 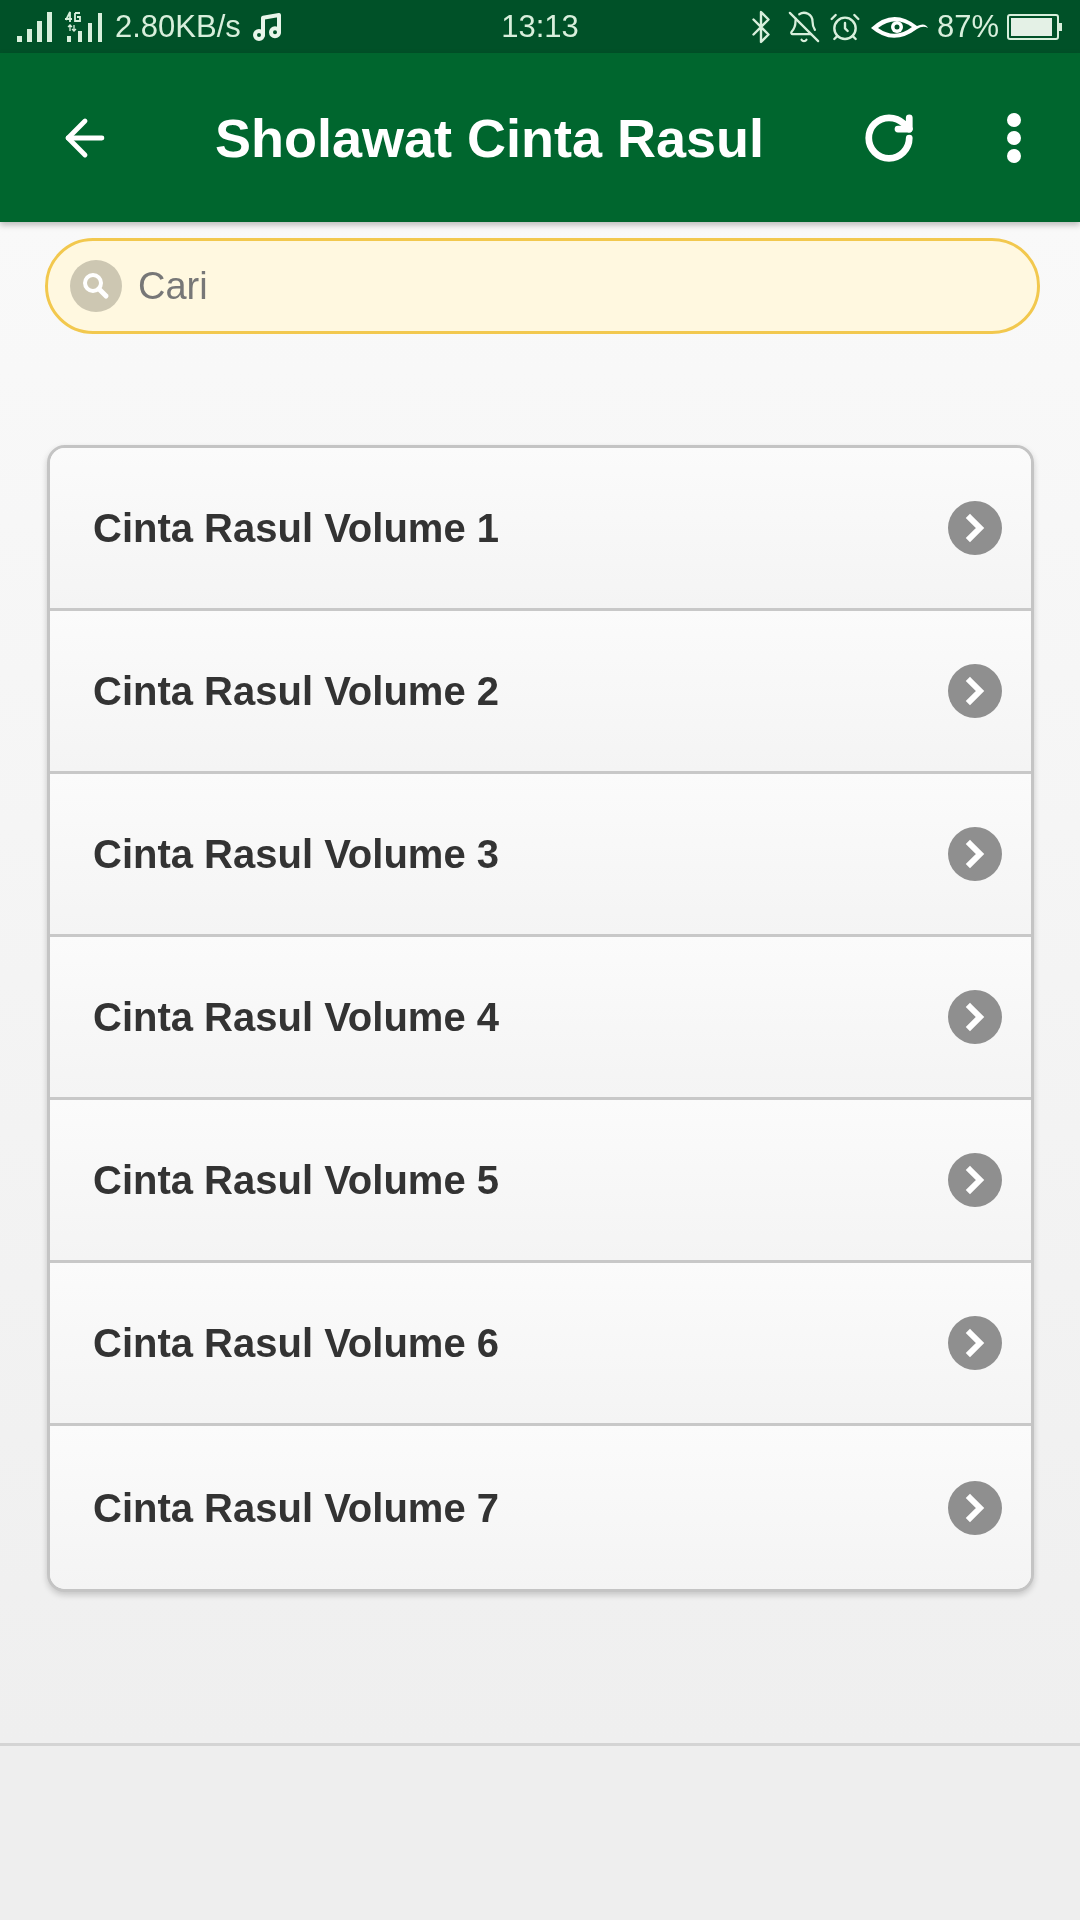 I want to click on app-title: Sholawat Cinta Rasul, so click(x=490, y=137).